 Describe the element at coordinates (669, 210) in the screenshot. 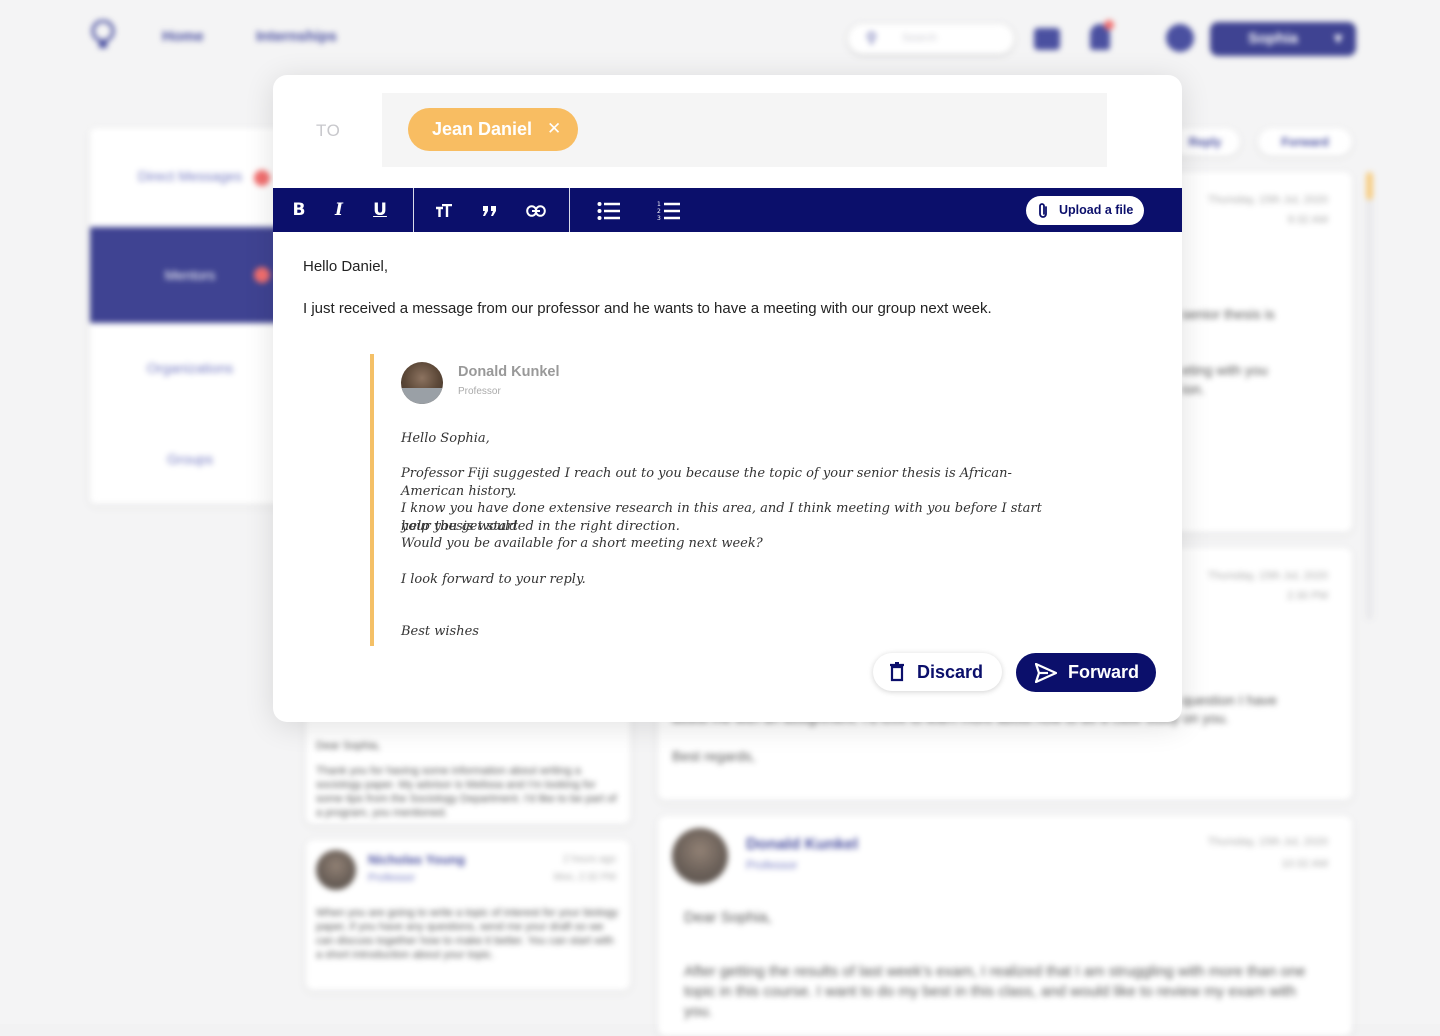

I see `numbered-list-icon: 123` at that location.